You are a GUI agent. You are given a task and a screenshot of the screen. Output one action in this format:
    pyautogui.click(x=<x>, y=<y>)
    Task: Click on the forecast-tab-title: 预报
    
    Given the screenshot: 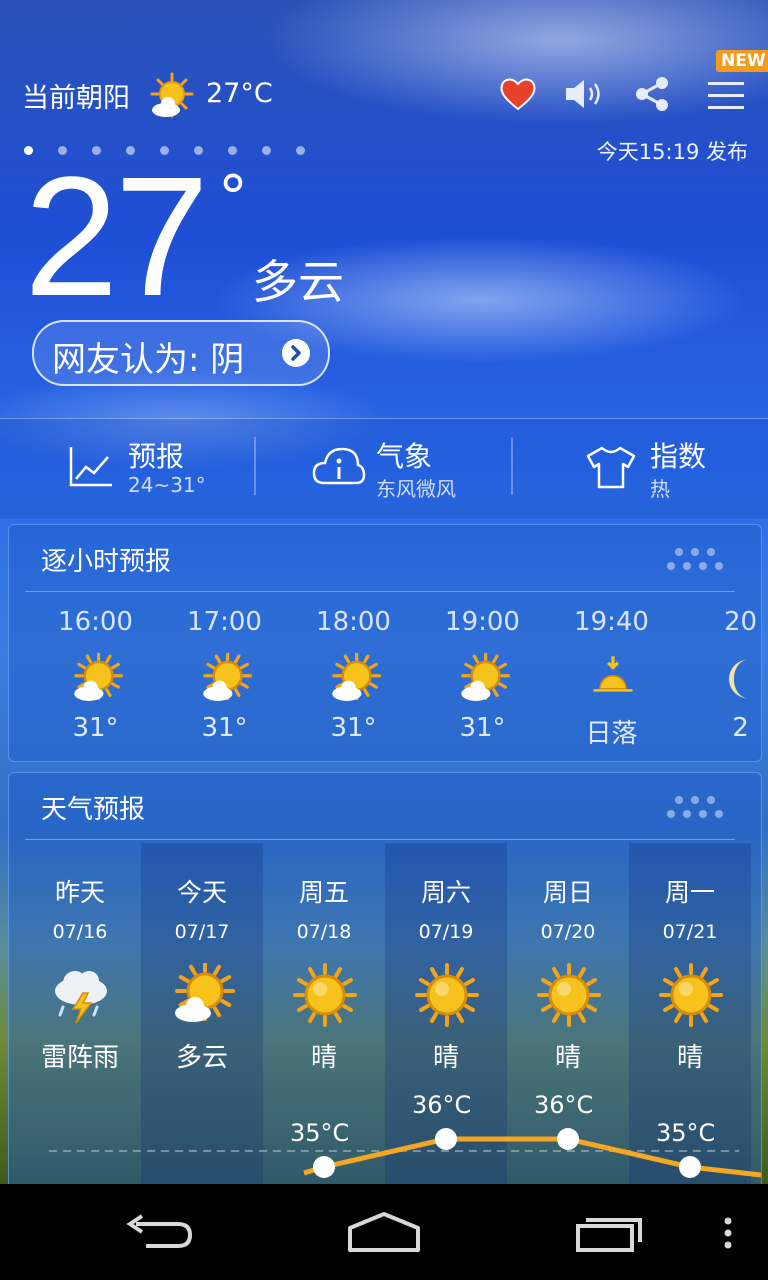 What is the action you would take?
    pyautogui.click(x=156, y=456)
    